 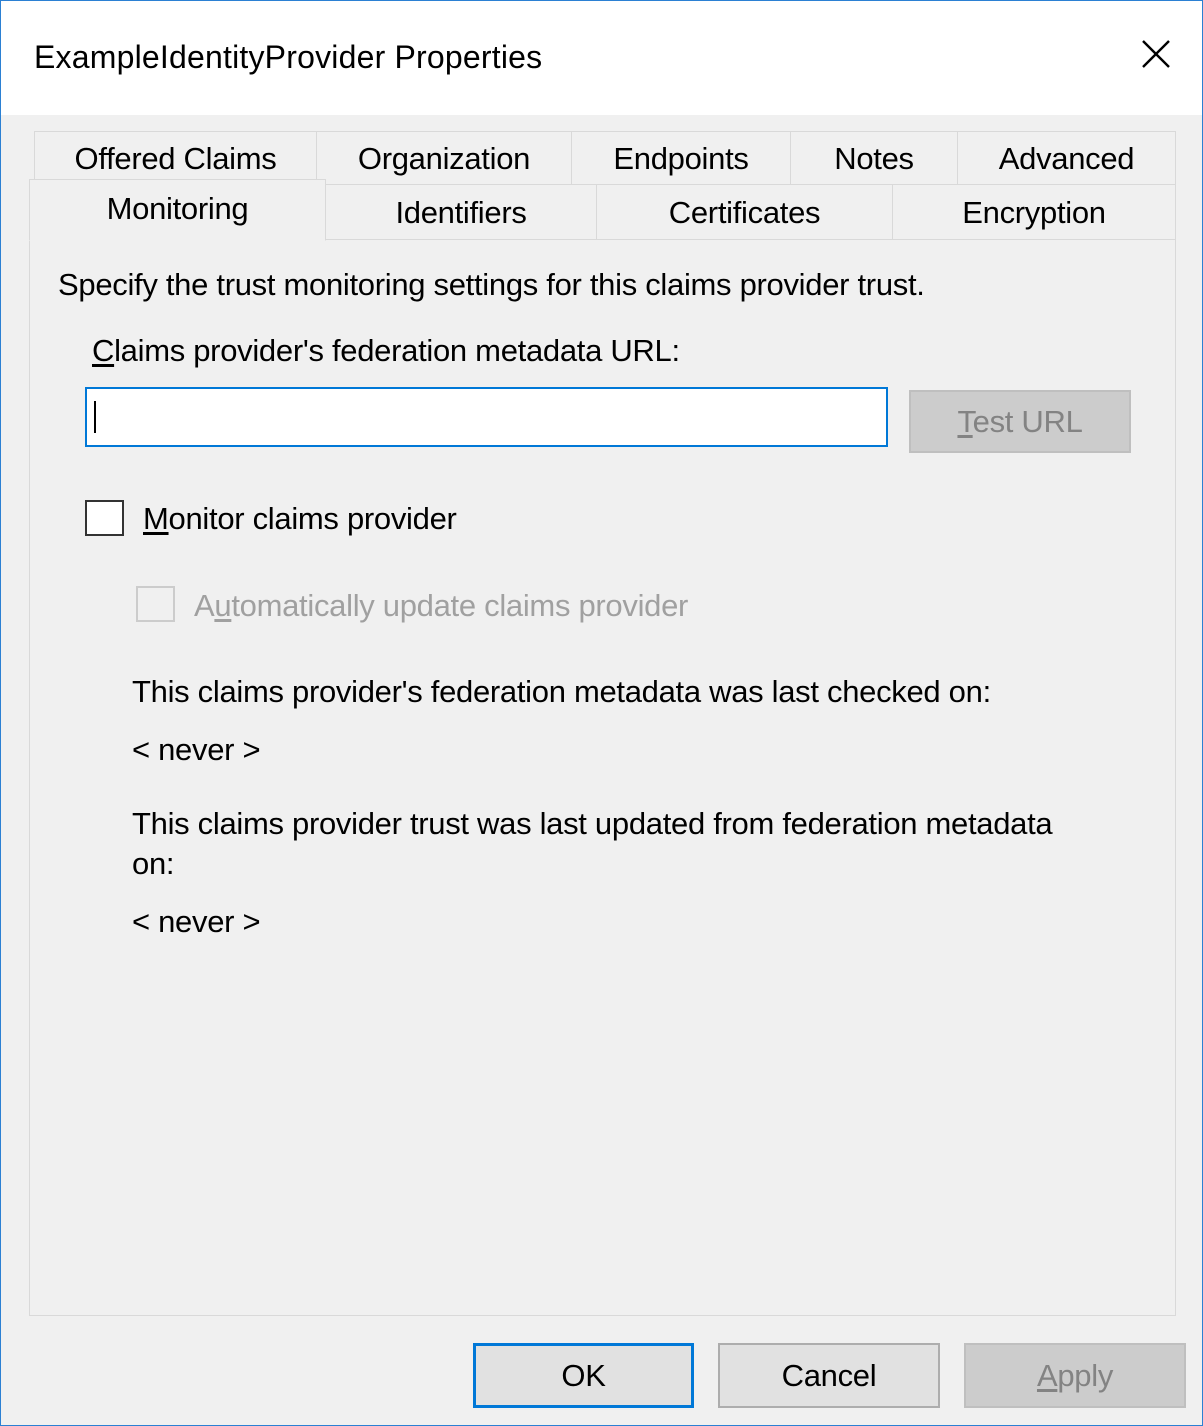 I want to click on test-url-button: Test URL, so click(x=1020, y=421).